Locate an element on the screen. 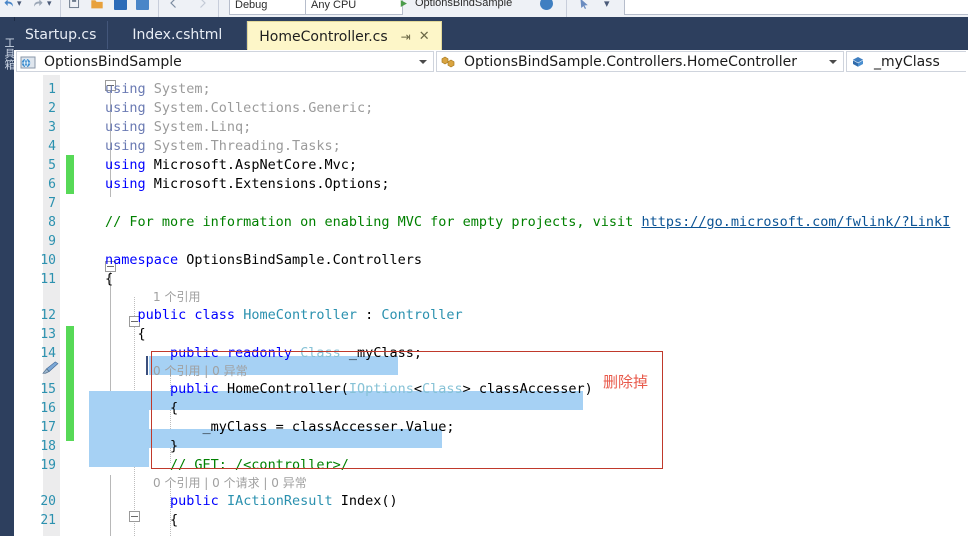 Image resolution: width=968 pixels, height=536 pixels. code-line: 3 using System.Linq; is located at coordinates (491, 127).